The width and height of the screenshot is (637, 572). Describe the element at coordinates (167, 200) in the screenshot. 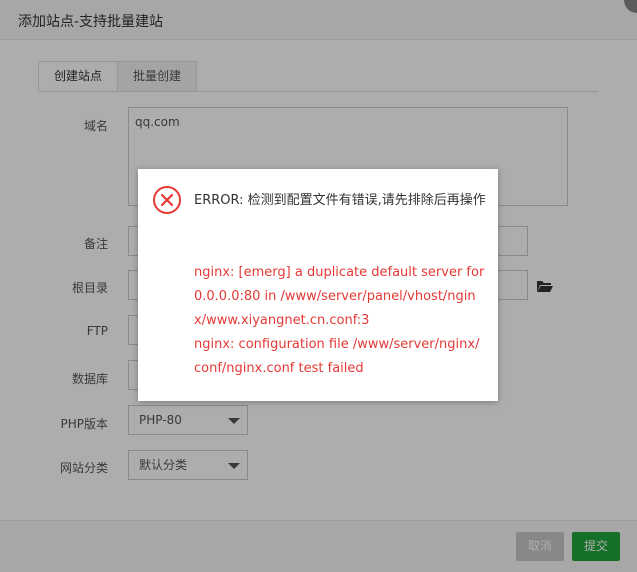

I see `error-circle-icon` at that location.